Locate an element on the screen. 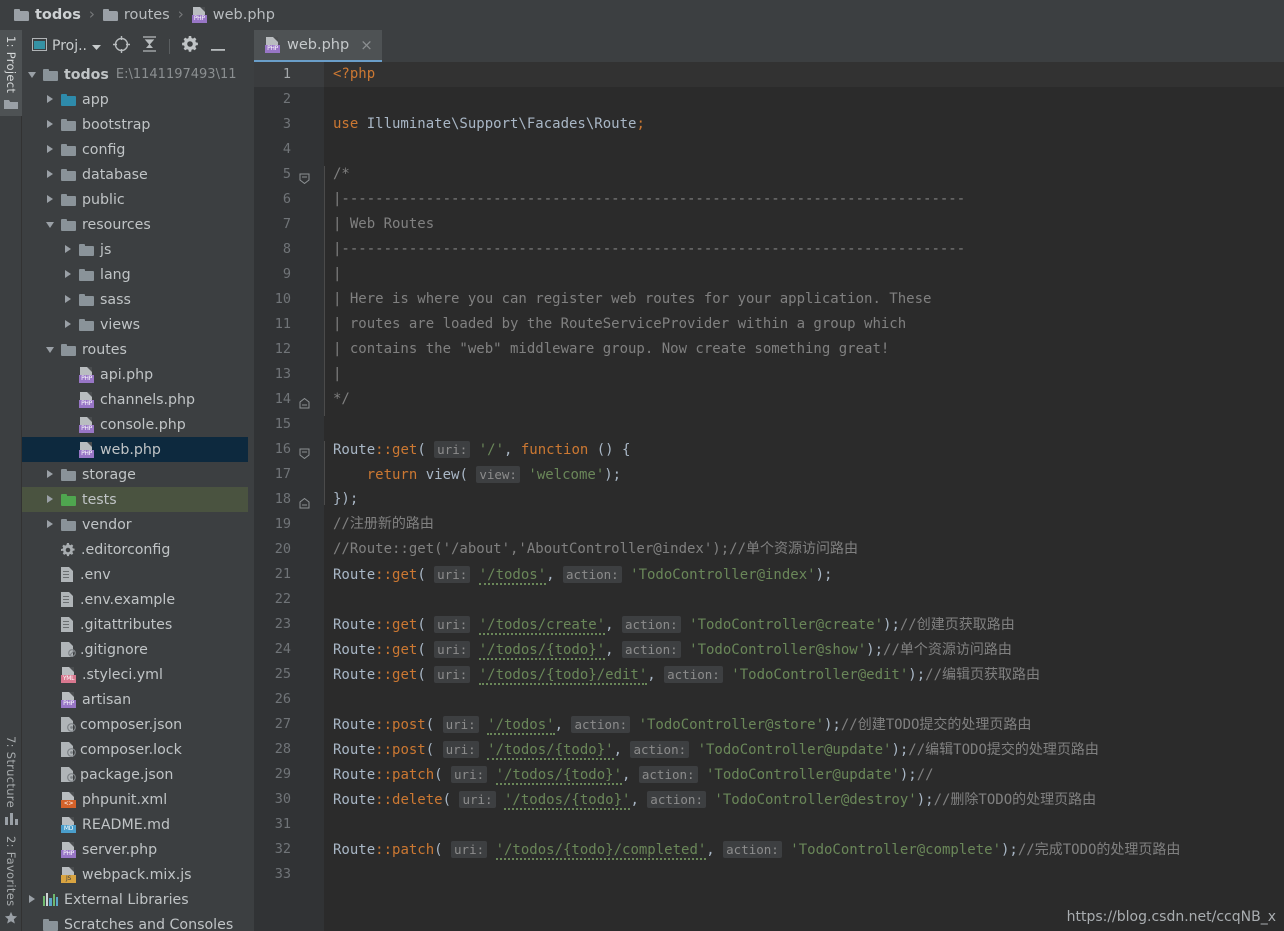 Image resolution: width=1284 pixels, height=931 pixels. tree-item--gitattributes: .gitattributes is located at coordinates (135, 624).